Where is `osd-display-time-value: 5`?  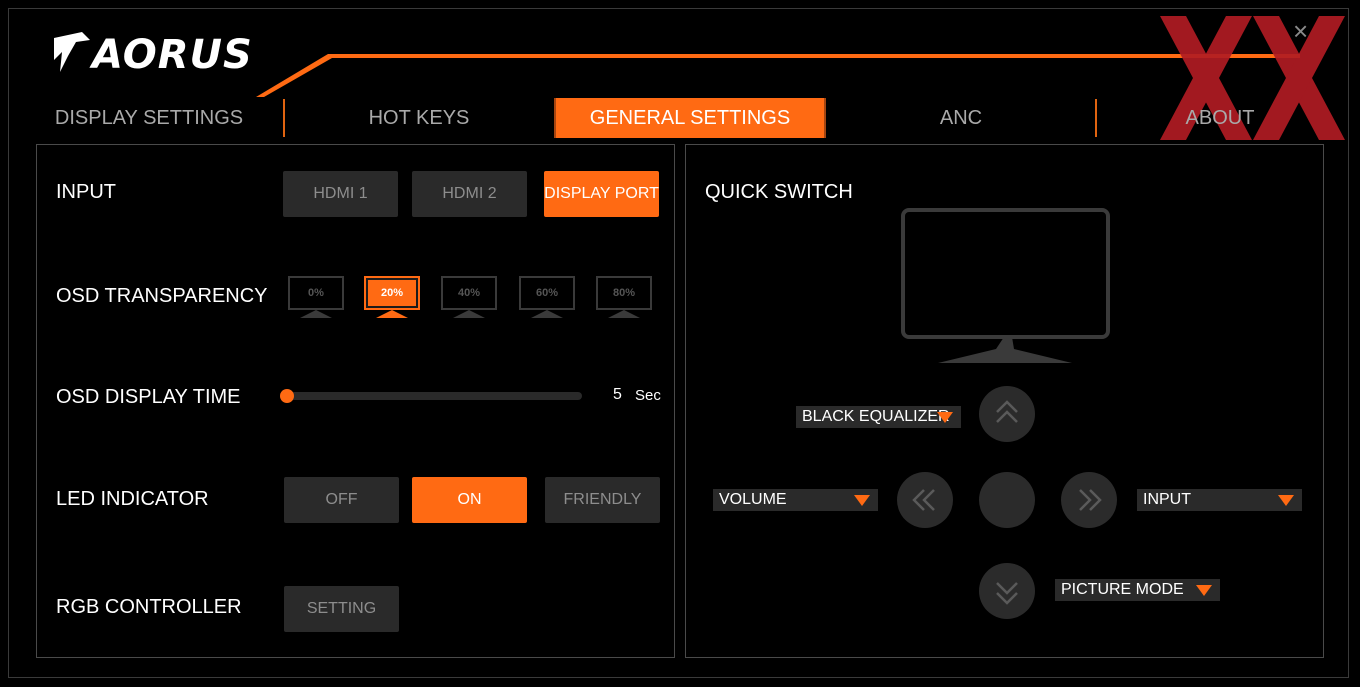 osd-display-time-value: 5 is located at coordinates (617, 394).